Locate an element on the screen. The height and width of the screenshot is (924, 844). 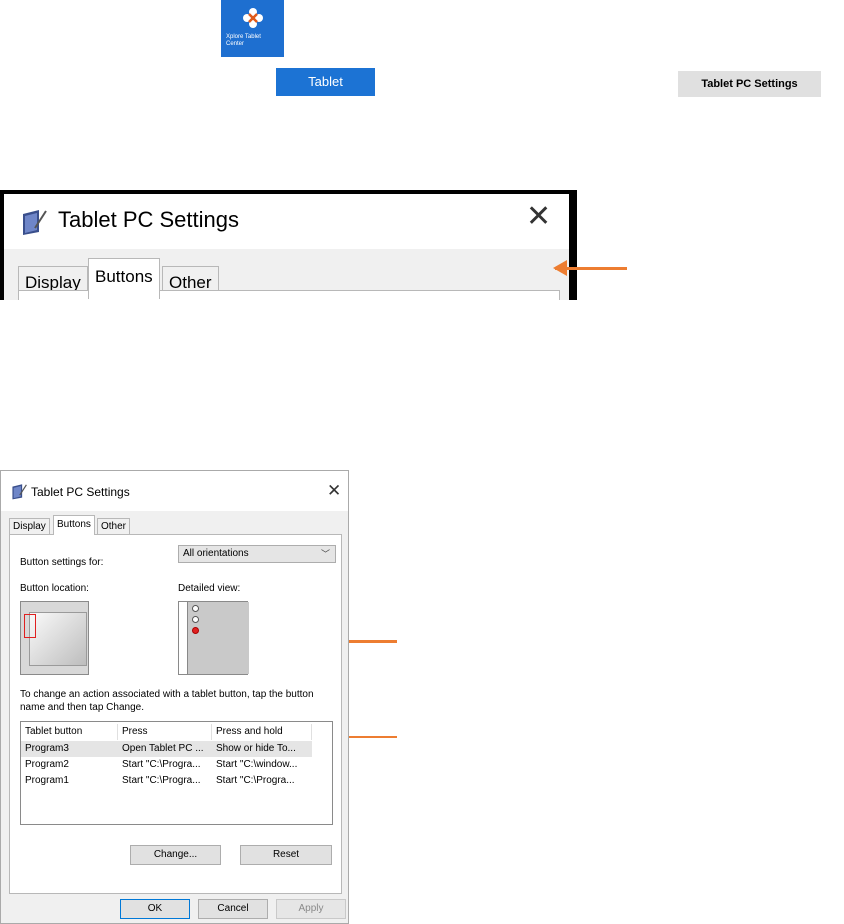
table-cell: Program3 is located at coordinates (47, 748).